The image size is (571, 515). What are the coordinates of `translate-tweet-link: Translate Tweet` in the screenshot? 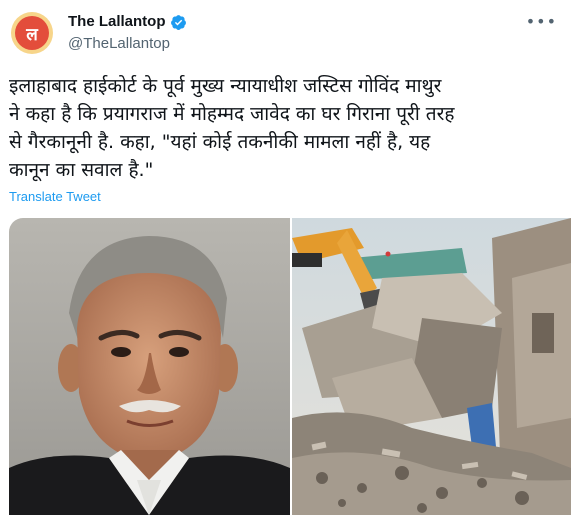 It's located at (55, 196).